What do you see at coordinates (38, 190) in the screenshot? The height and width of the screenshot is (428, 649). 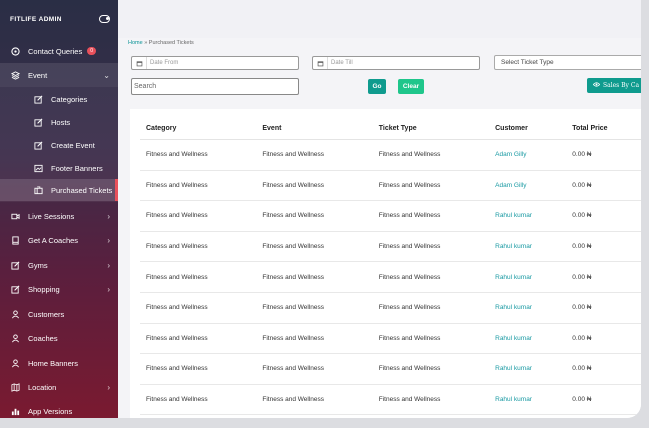 I see `ticket-icon` at bounding box center [38, 190].